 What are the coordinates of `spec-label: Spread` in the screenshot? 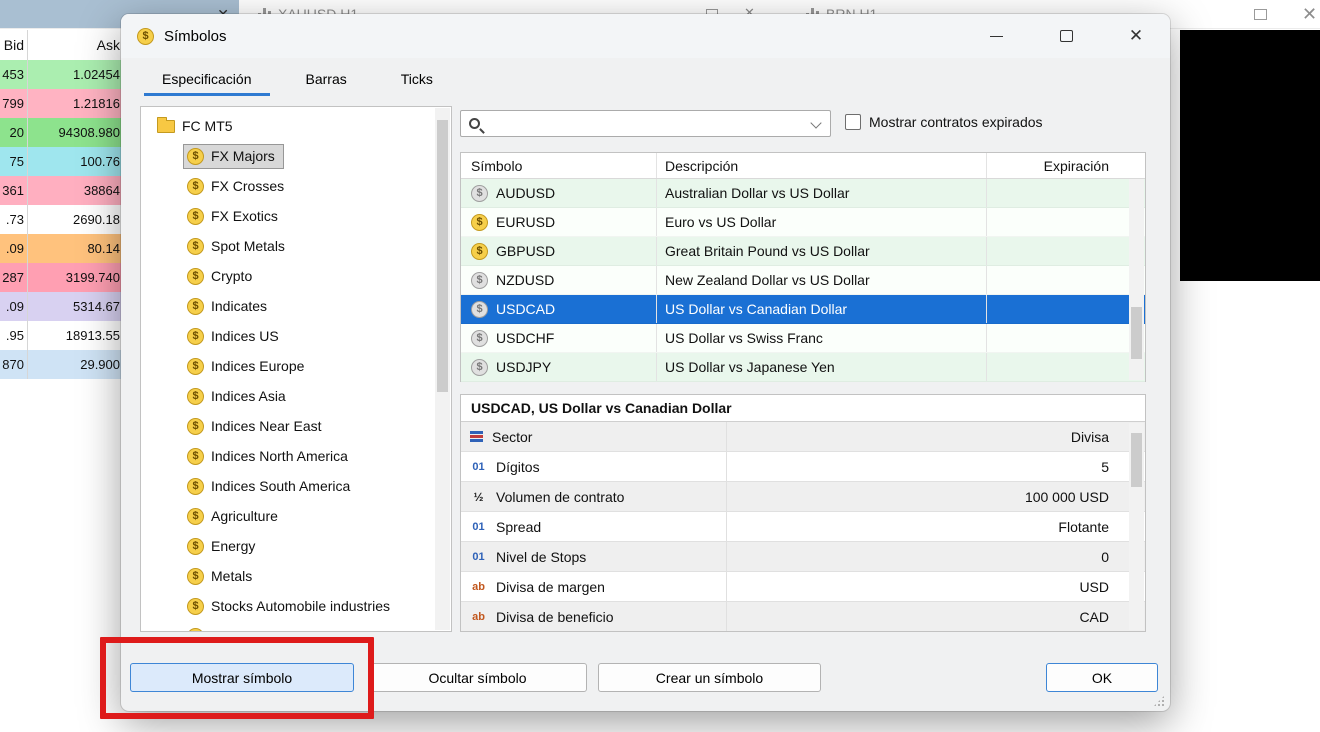 It's located at (519, 526).